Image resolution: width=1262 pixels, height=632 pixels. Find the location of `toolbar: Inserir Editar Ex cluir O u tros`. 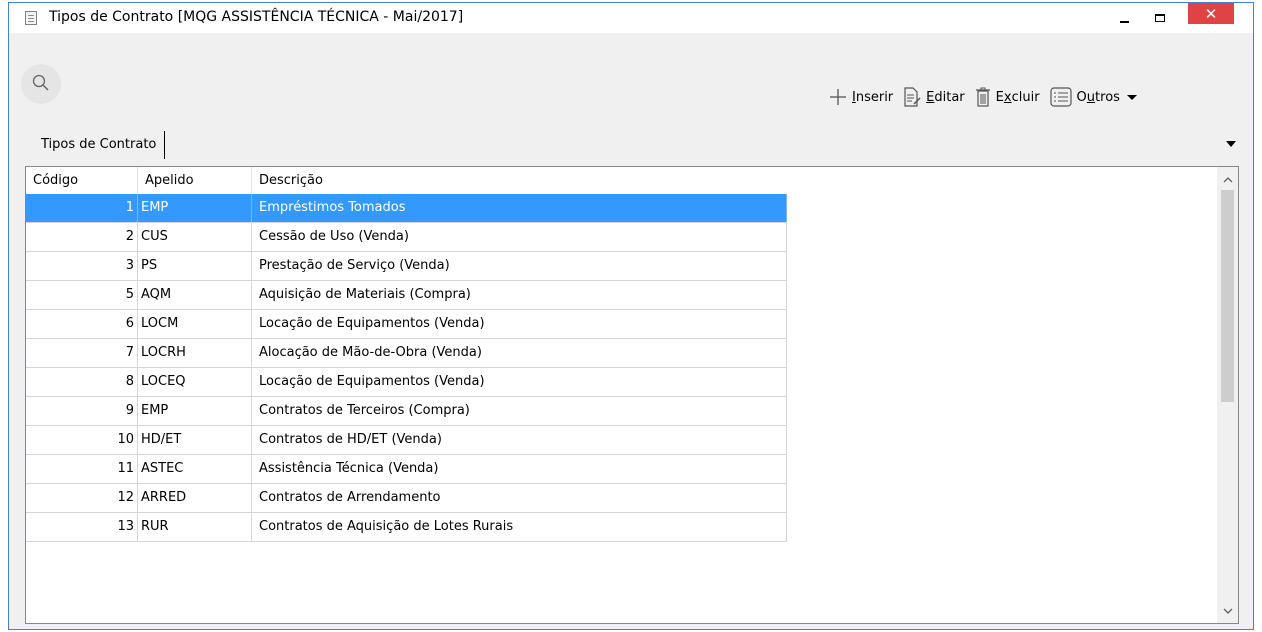

toolbar: Inserir Editar Ex cluir O u tros is located at coordinates (988, 97).